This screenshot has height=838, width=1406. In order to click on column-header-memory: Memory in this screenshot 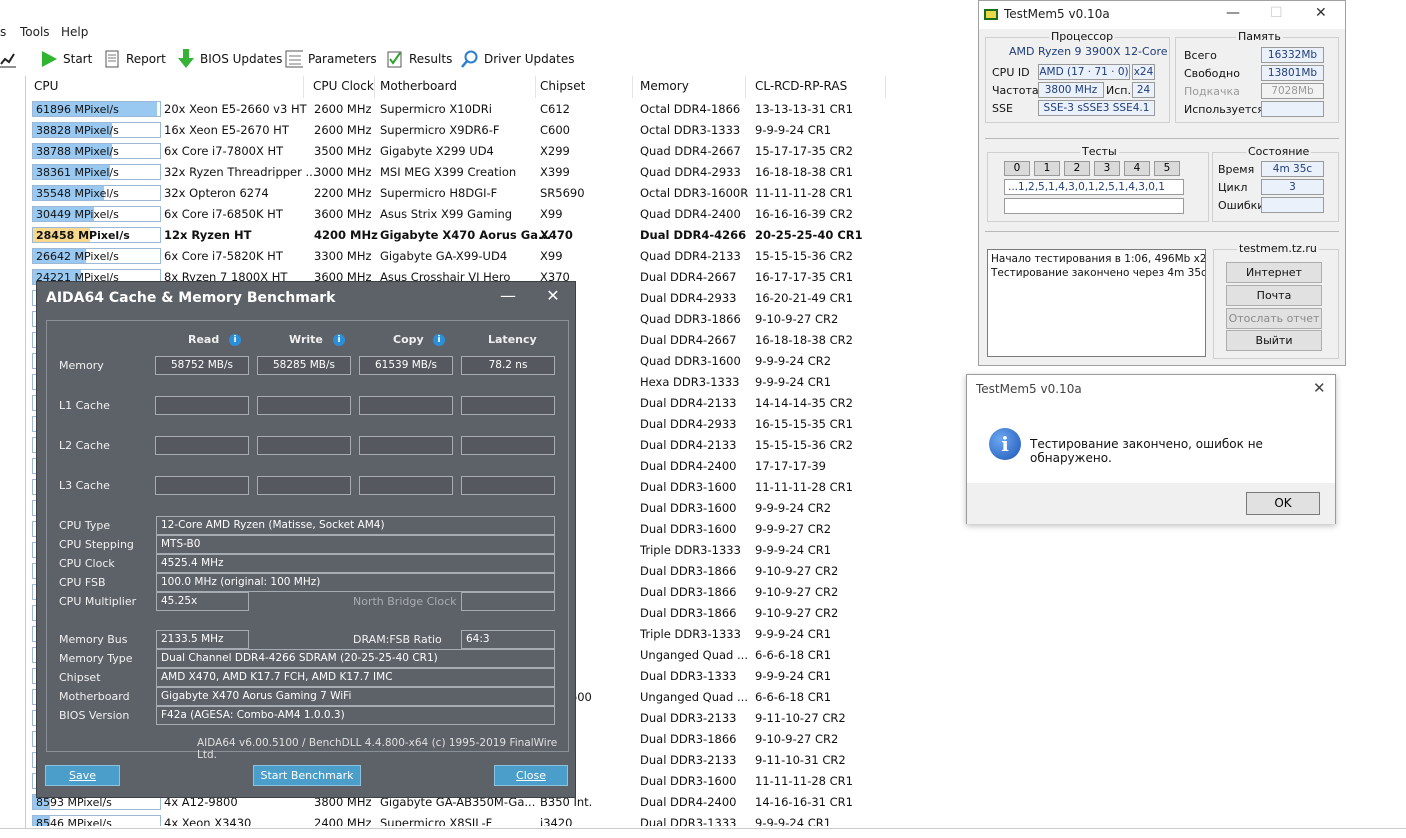, I will do `click(691, 87)`.